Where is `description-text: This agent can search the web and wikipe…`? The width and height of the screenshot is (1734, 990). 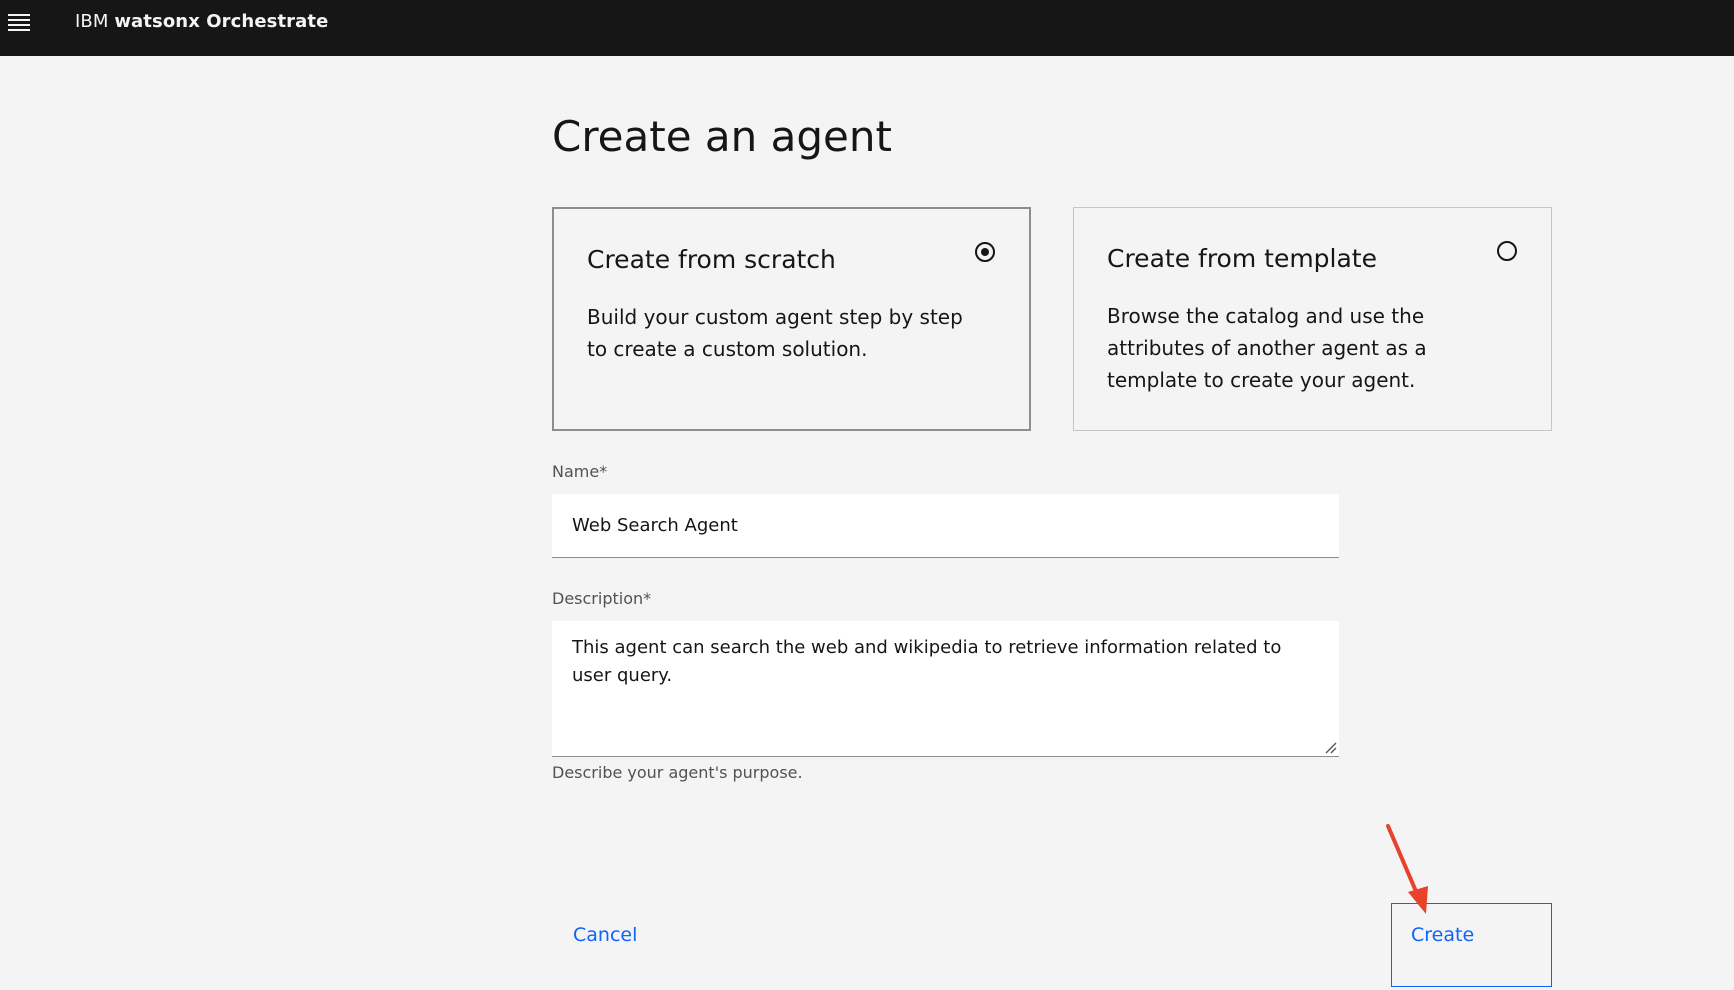 description-text: This agent can search the web and wikipe… is located at coordinates (927, 661).